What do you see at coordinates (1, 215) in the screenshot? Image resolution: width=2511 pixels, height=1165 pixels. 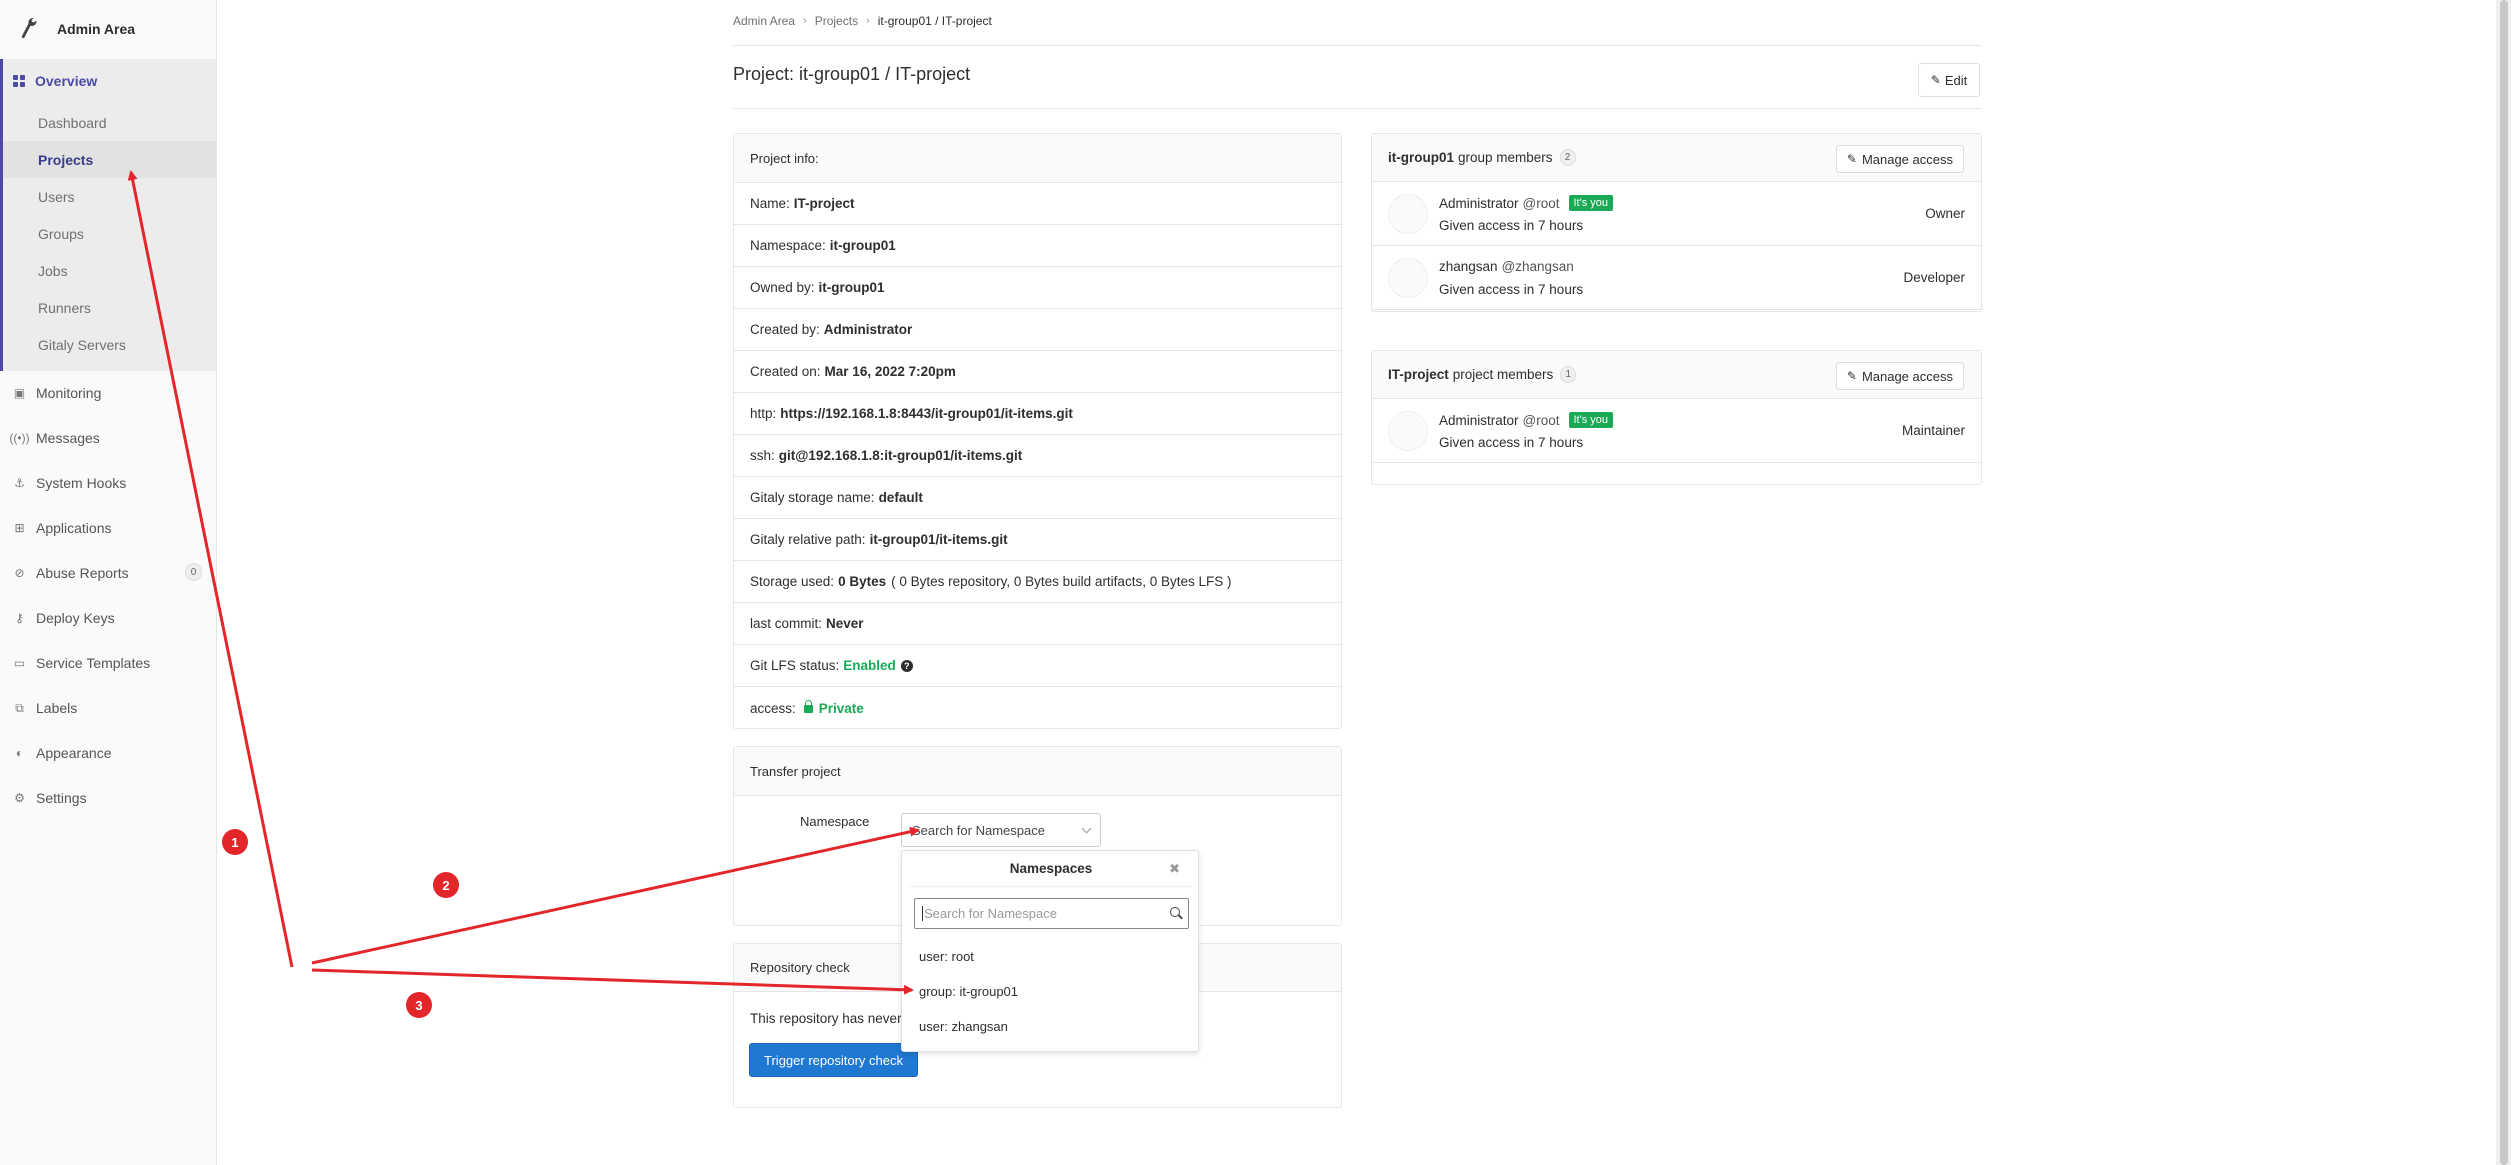 I see `overview-active-bar` at bounding box center [1, 215].